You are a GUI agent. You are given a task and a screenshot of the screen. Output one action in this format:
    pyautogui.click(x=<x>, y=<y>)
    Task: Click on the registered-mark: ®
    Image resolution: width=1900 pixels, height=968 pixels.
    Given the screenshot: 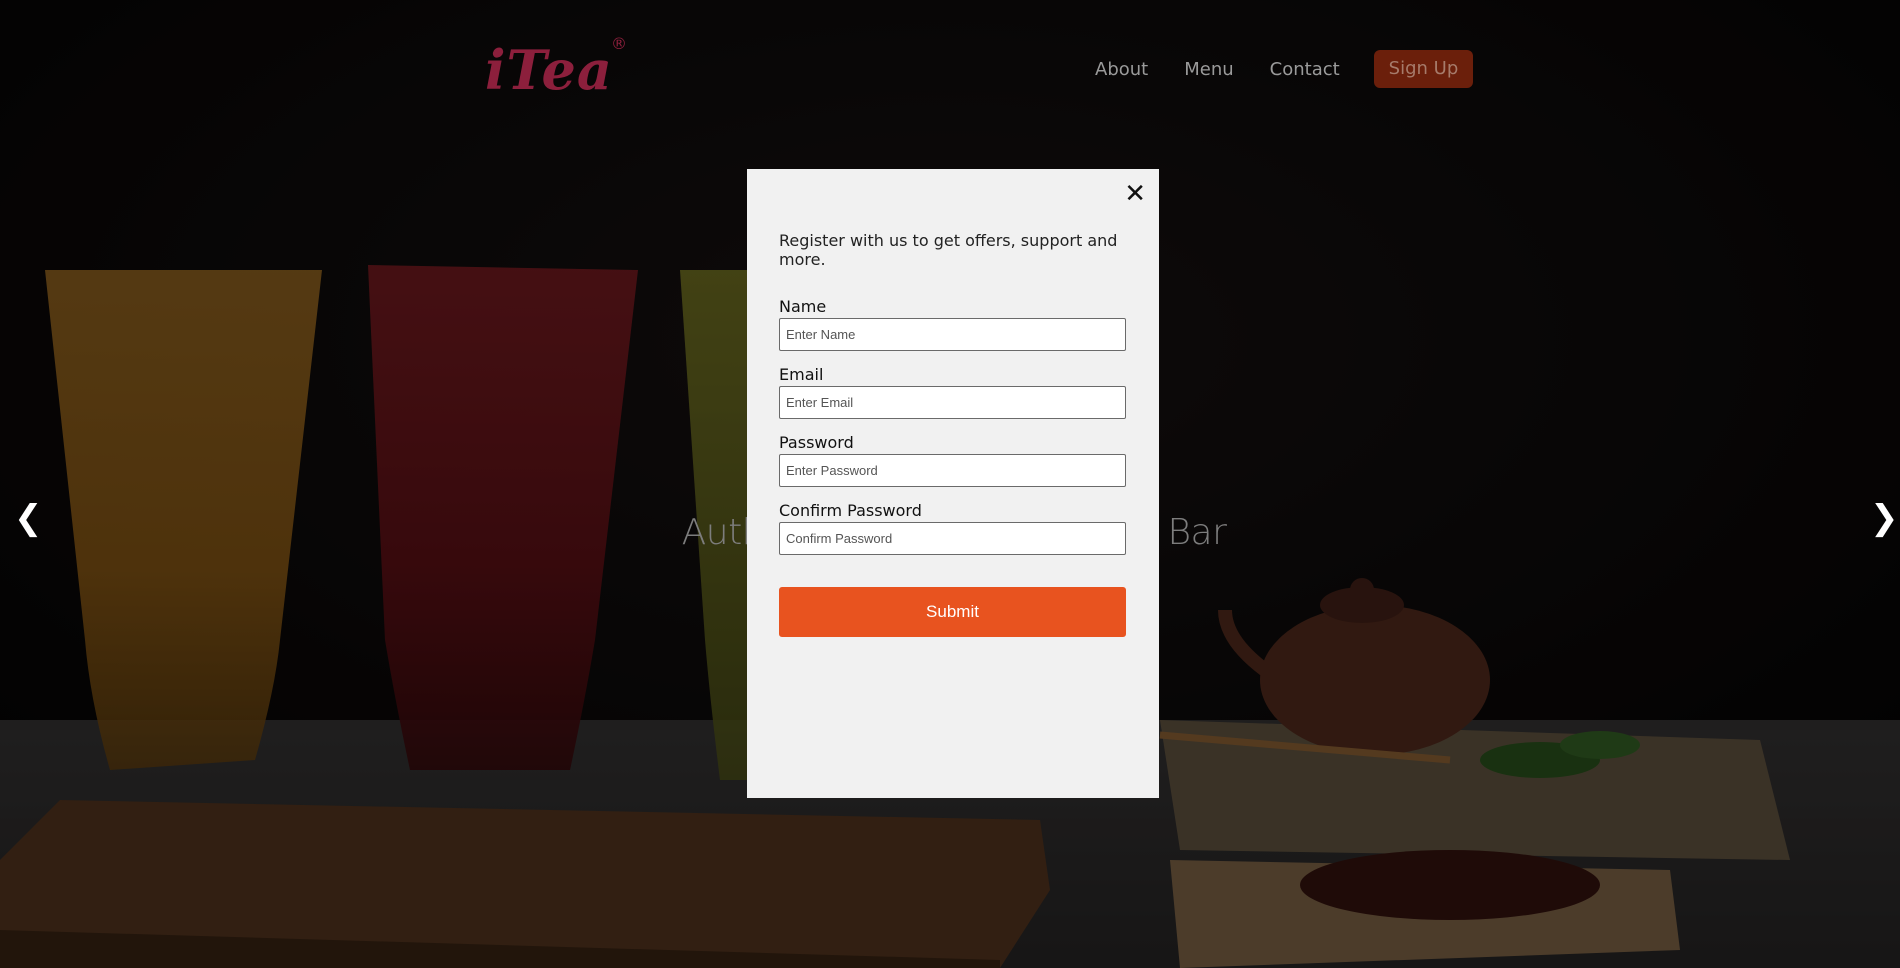 What is the action you would take?
    pyautogui.click(x=619, y=43)
    